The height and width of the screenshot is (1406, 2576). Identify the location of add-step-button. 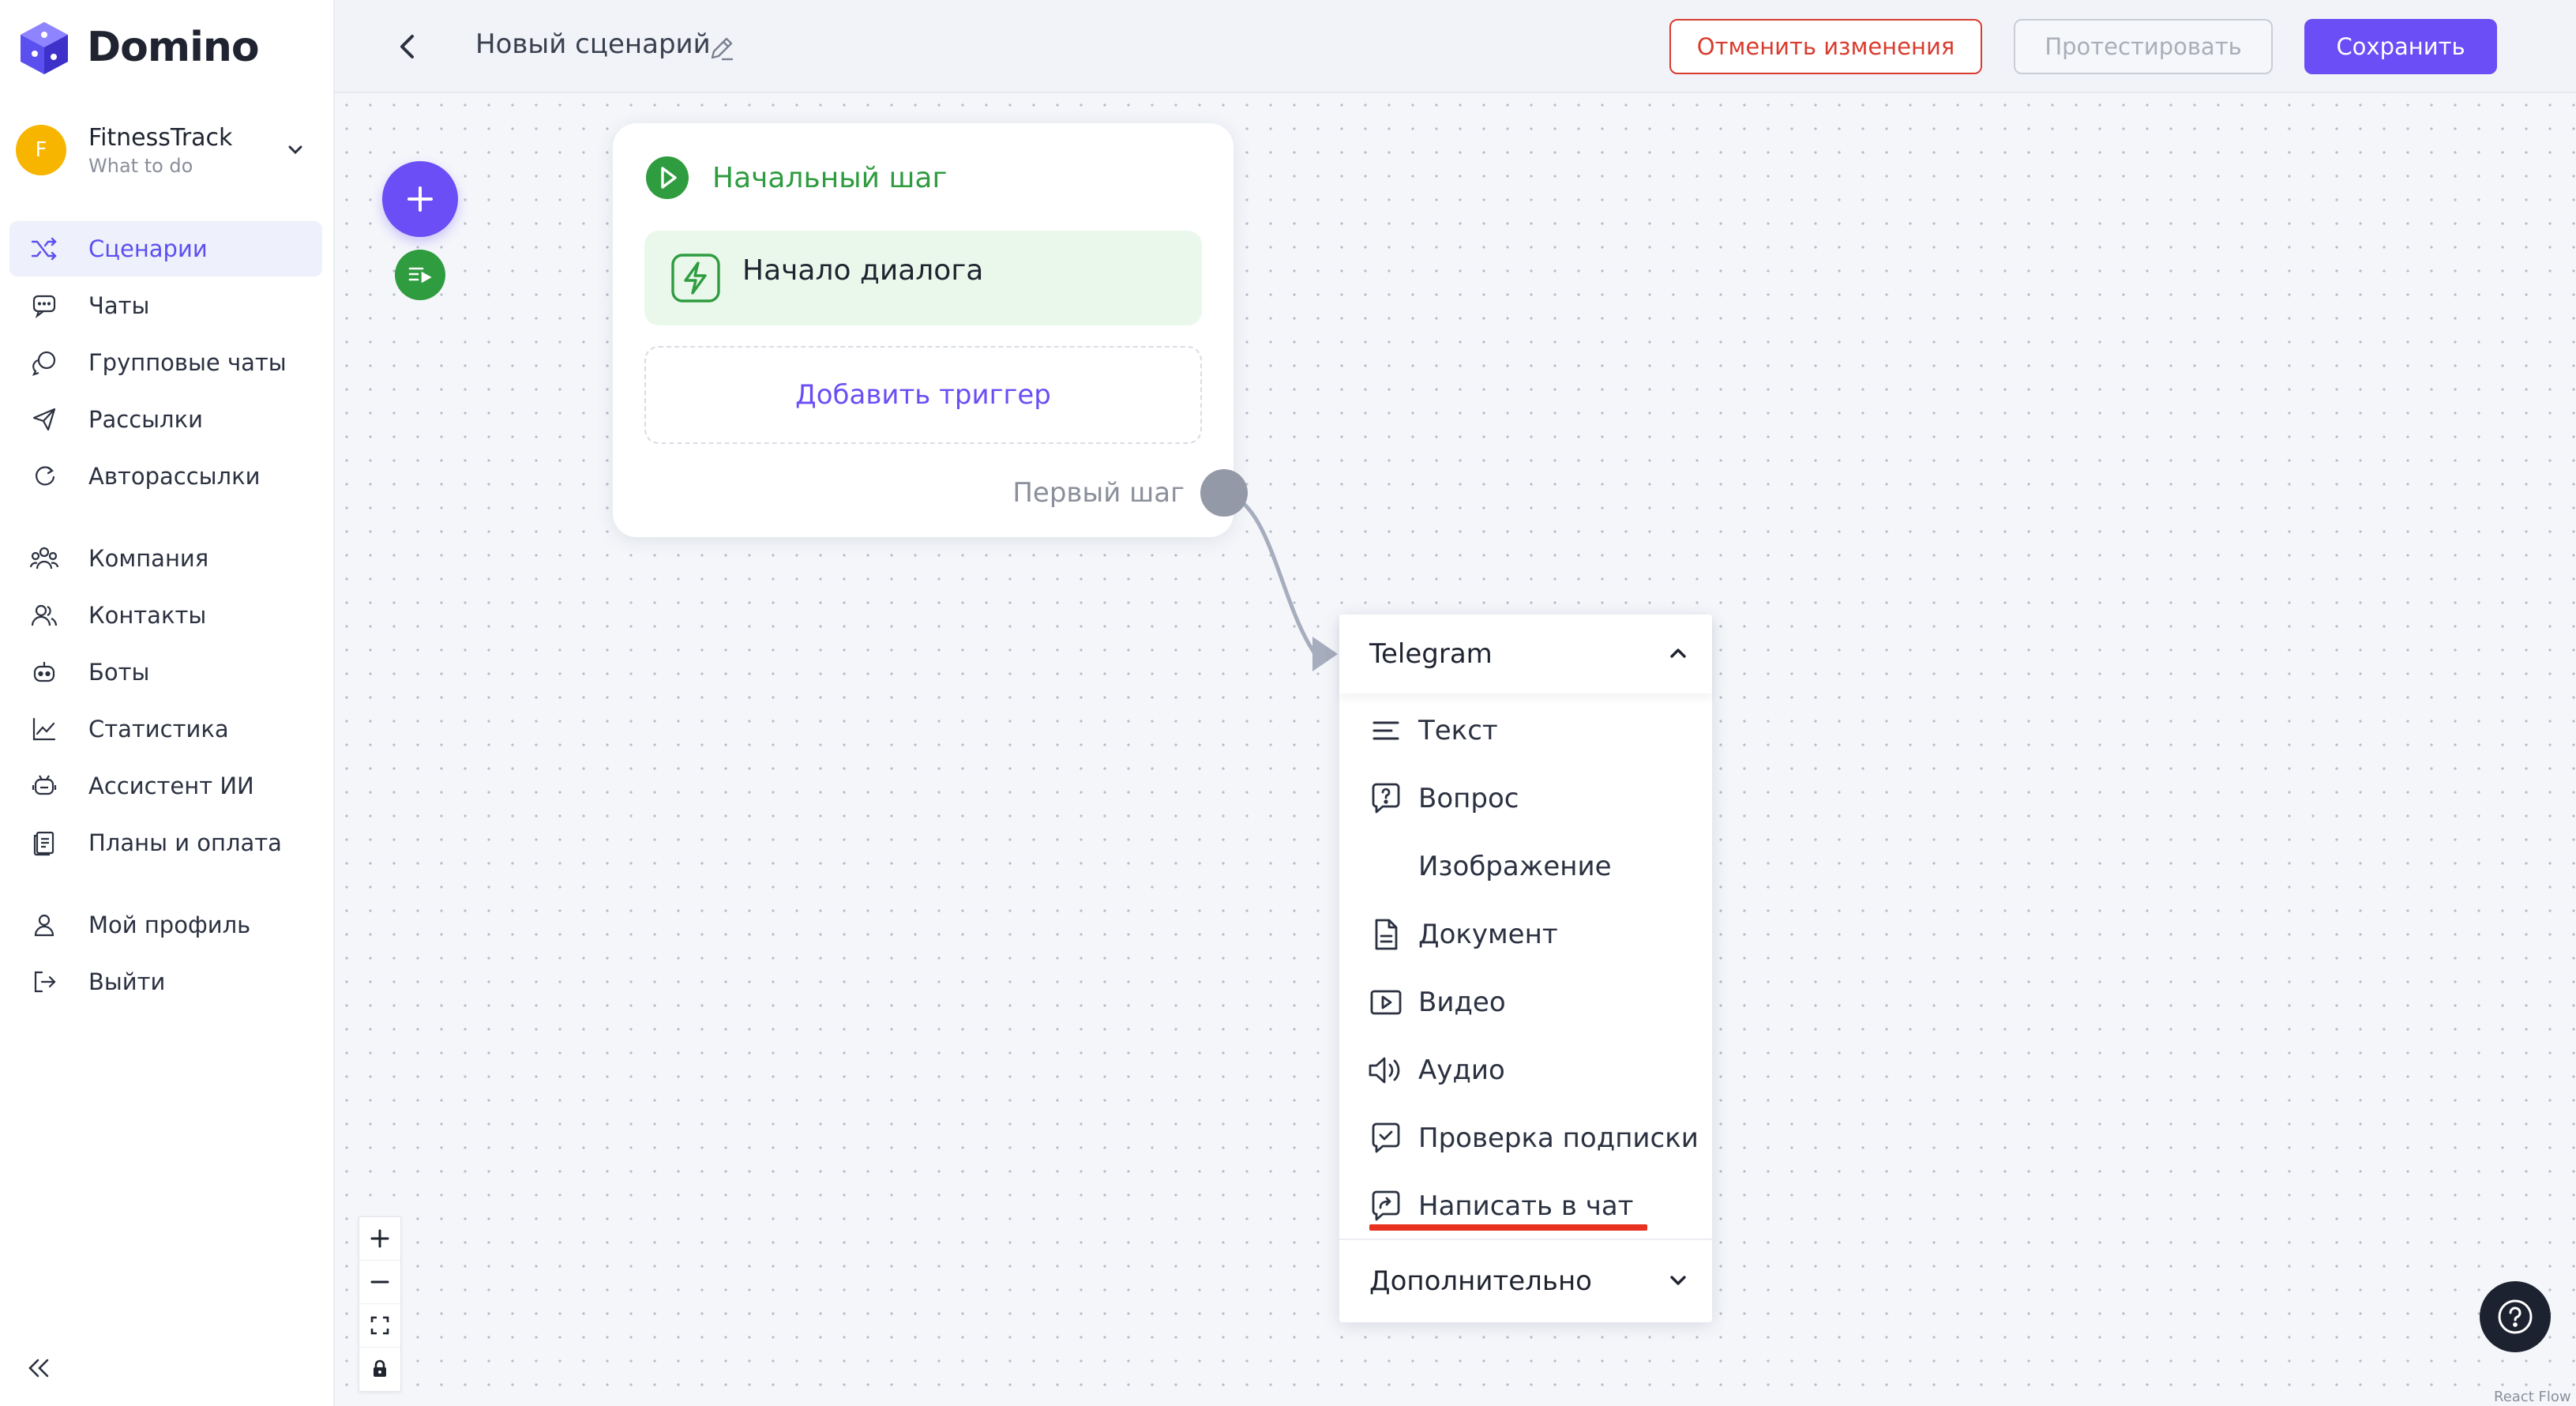
(420, 199).